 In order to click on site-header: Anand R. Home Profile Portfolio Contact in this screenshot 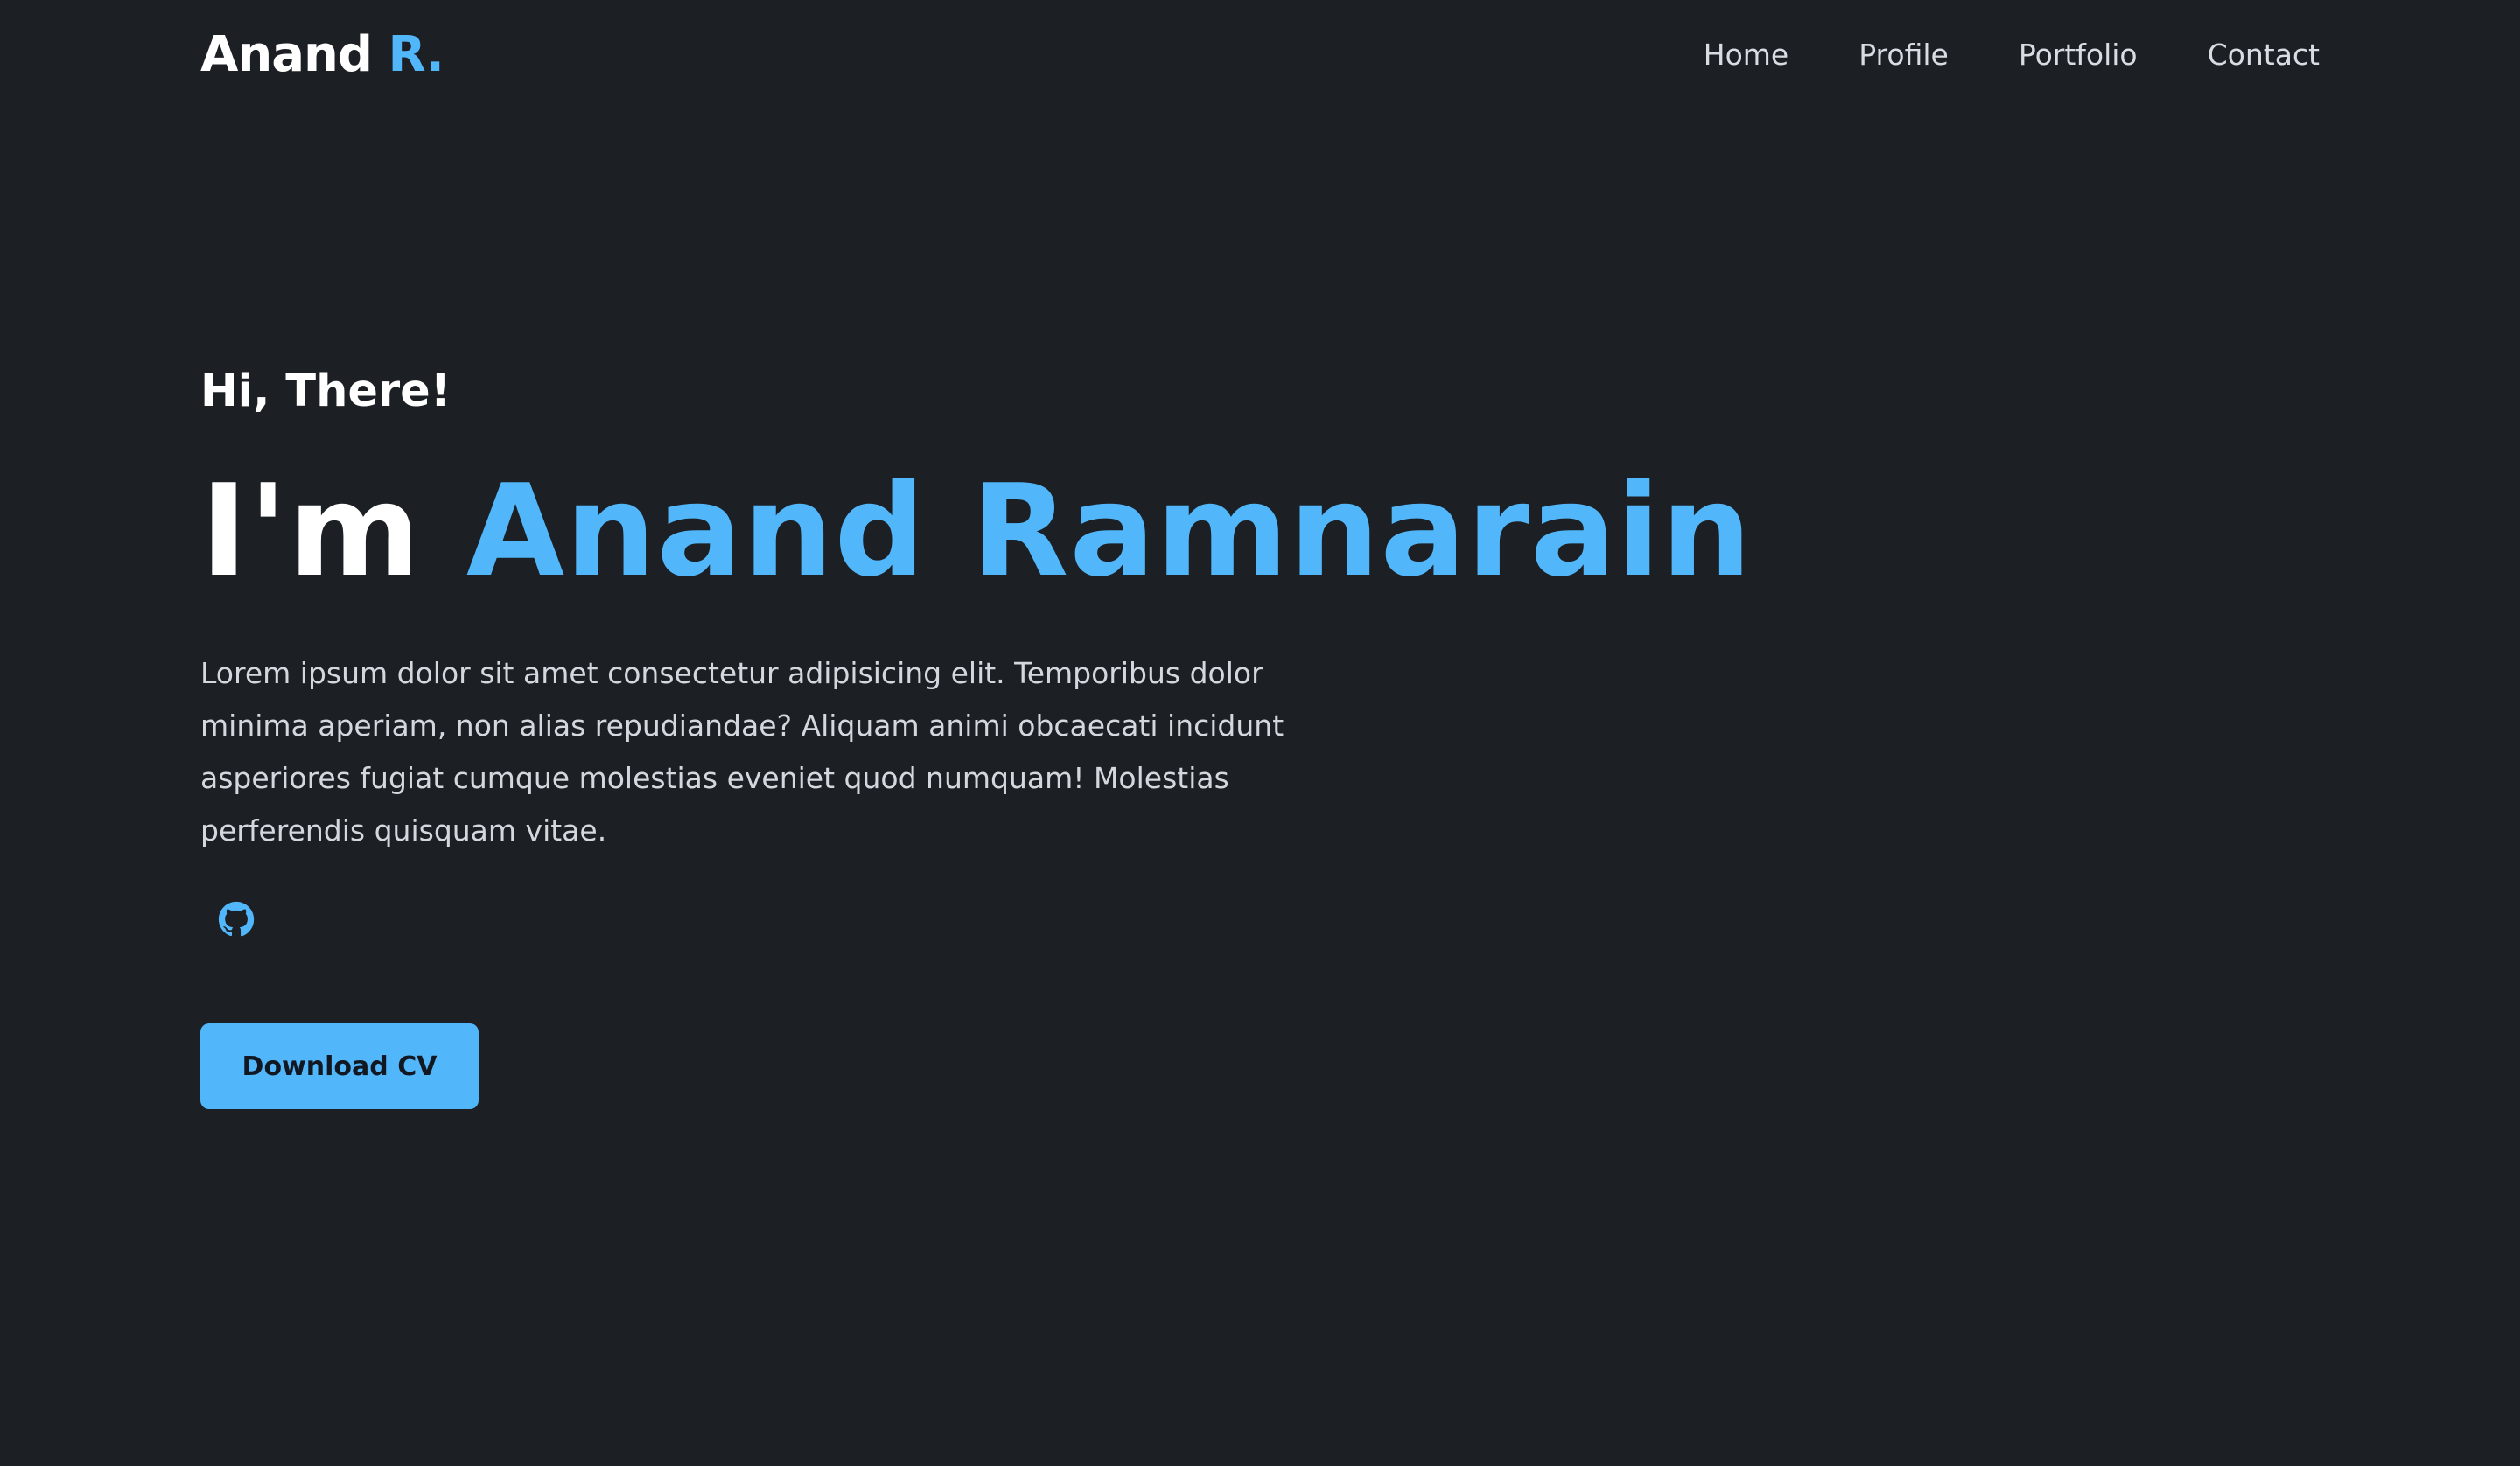, I will do `click(1260, 56)`.